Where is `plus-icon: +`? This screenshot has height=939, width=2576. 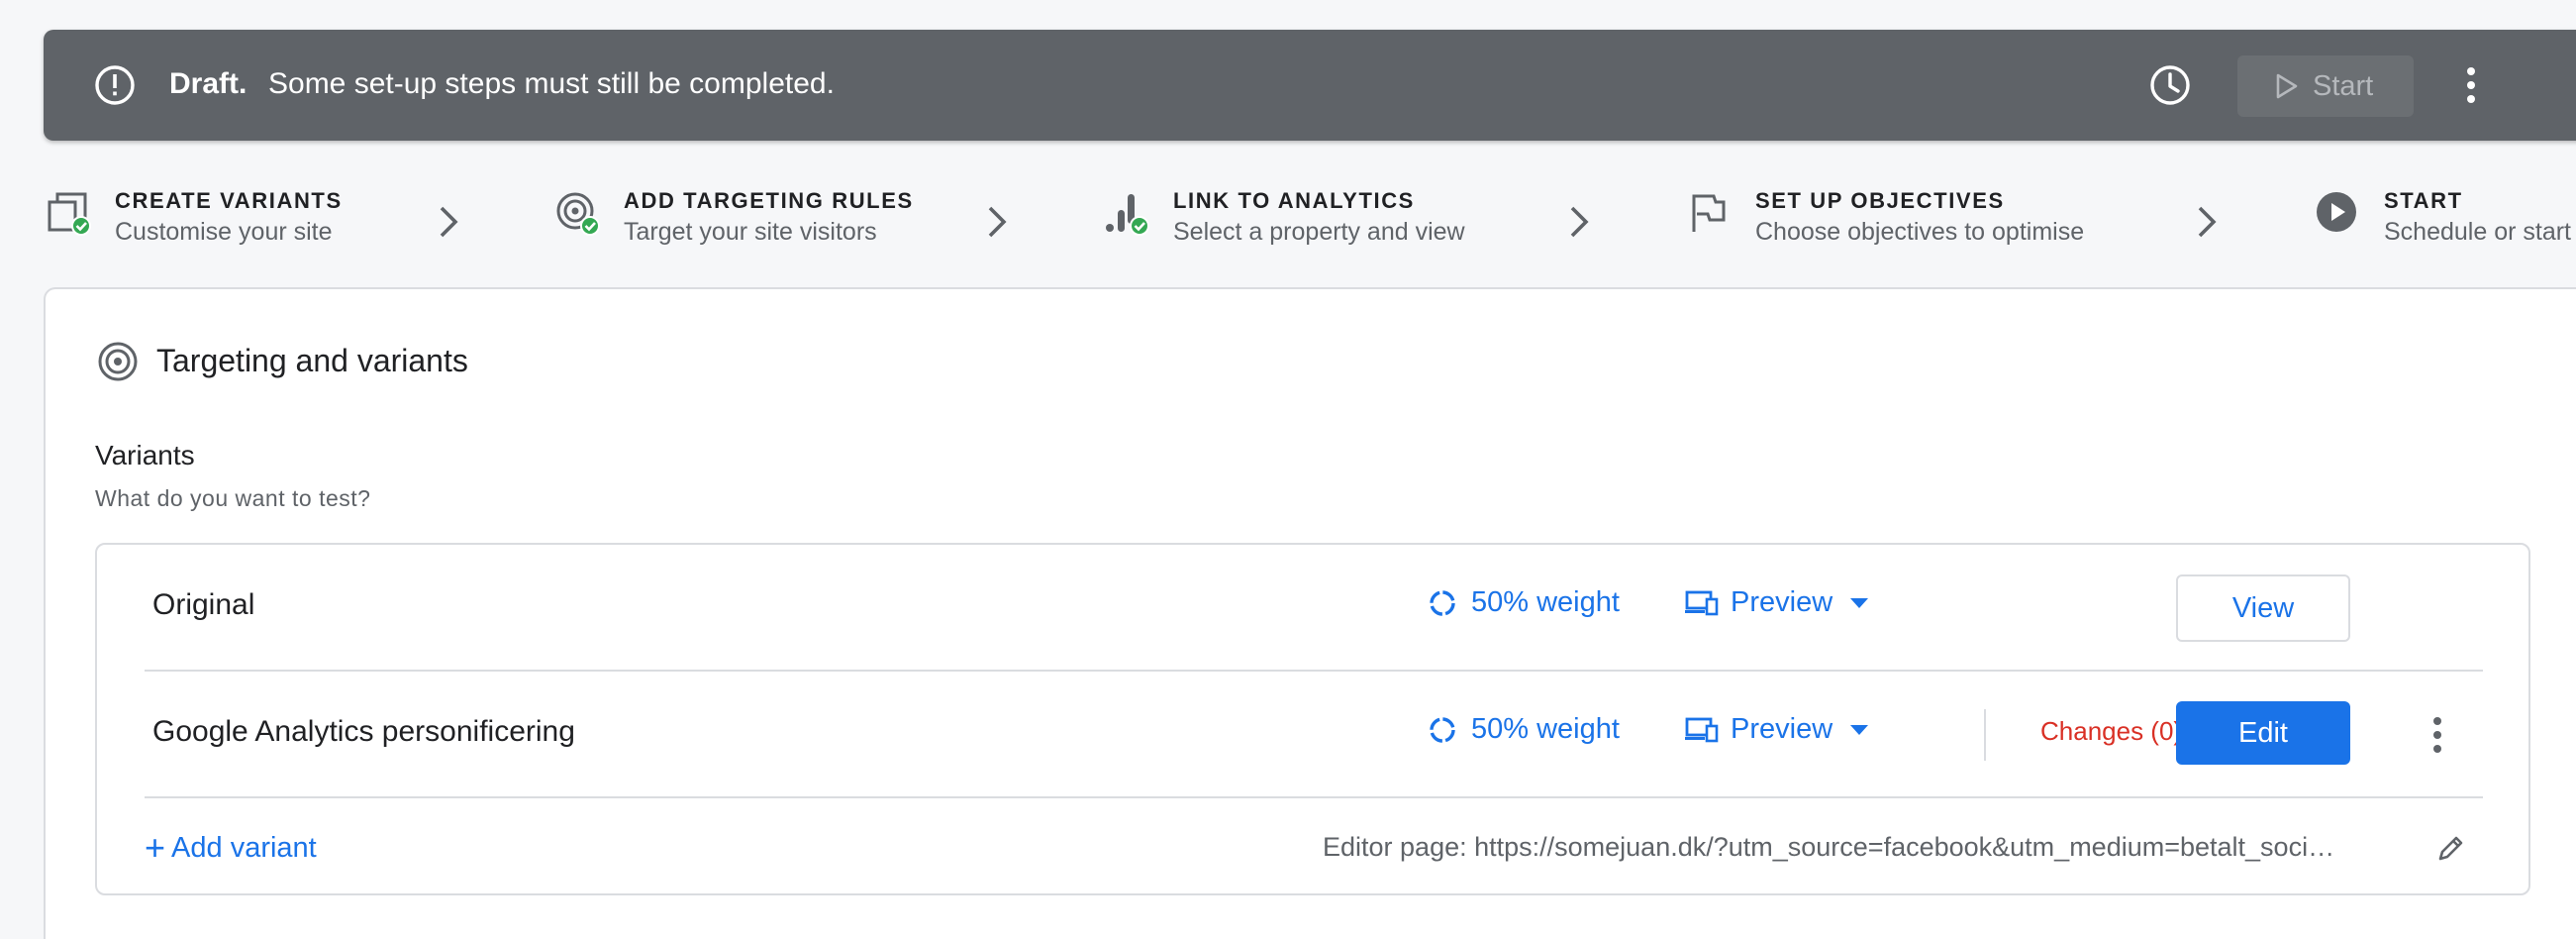 plus-icon: + is located at coordinates (156, 847).